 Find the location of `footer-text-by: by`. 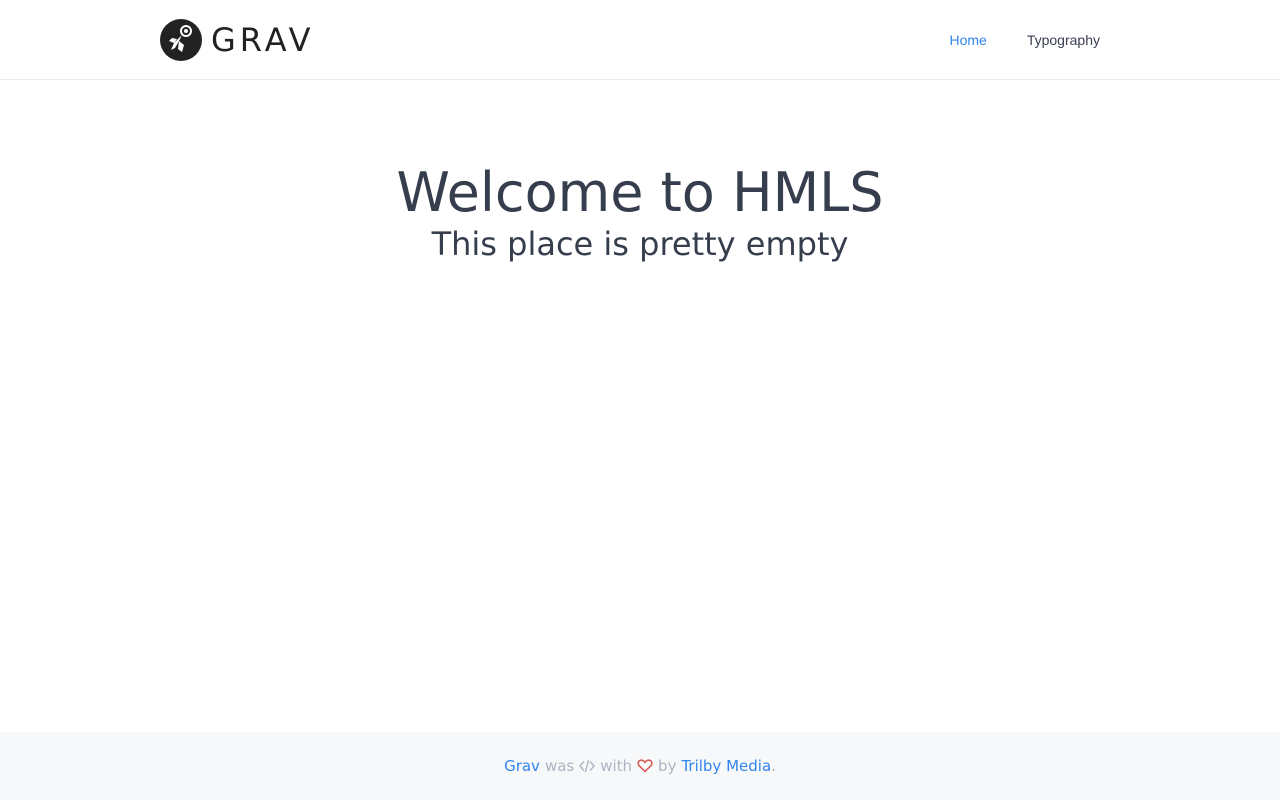

footer-text-by: by is located at coordinates (667, 766).